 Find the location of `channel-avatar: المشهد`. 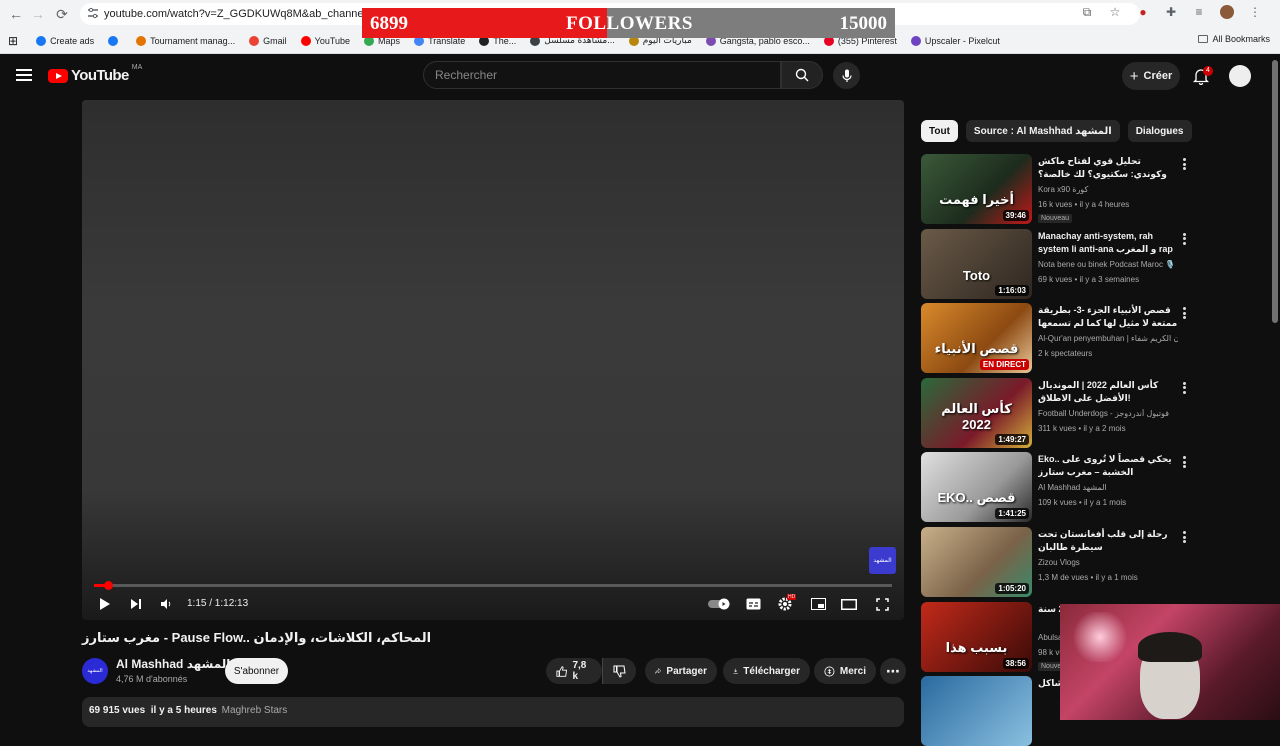

channel-avatar: المشهد is located at coordinates (95, 671).